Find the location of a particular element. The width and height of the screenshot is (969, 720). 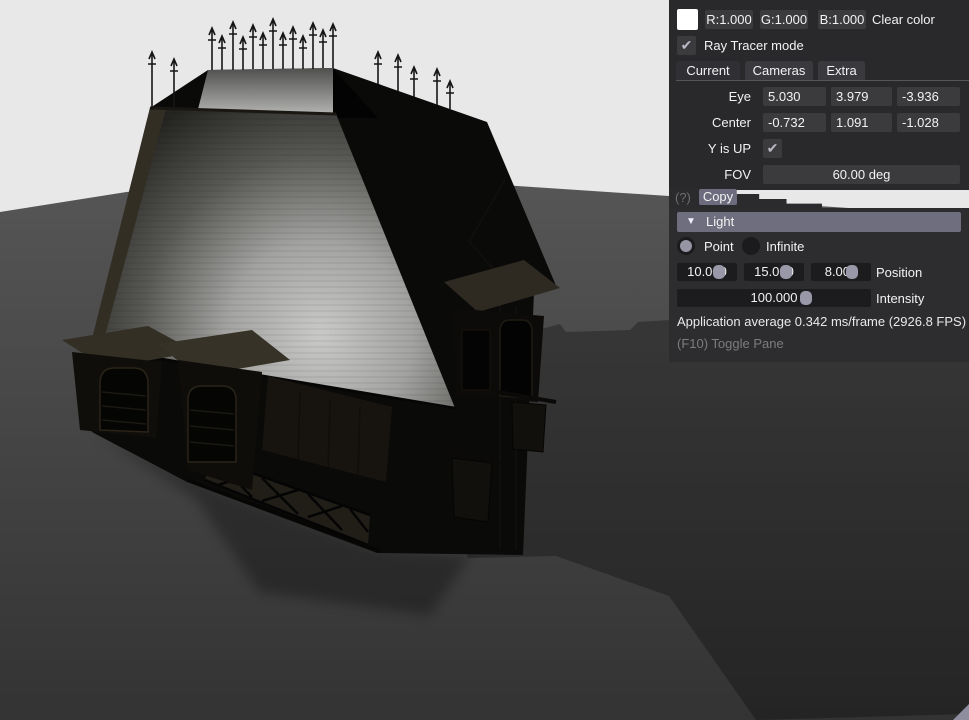

copy-button: Copy is located at coordinates (718, 197).